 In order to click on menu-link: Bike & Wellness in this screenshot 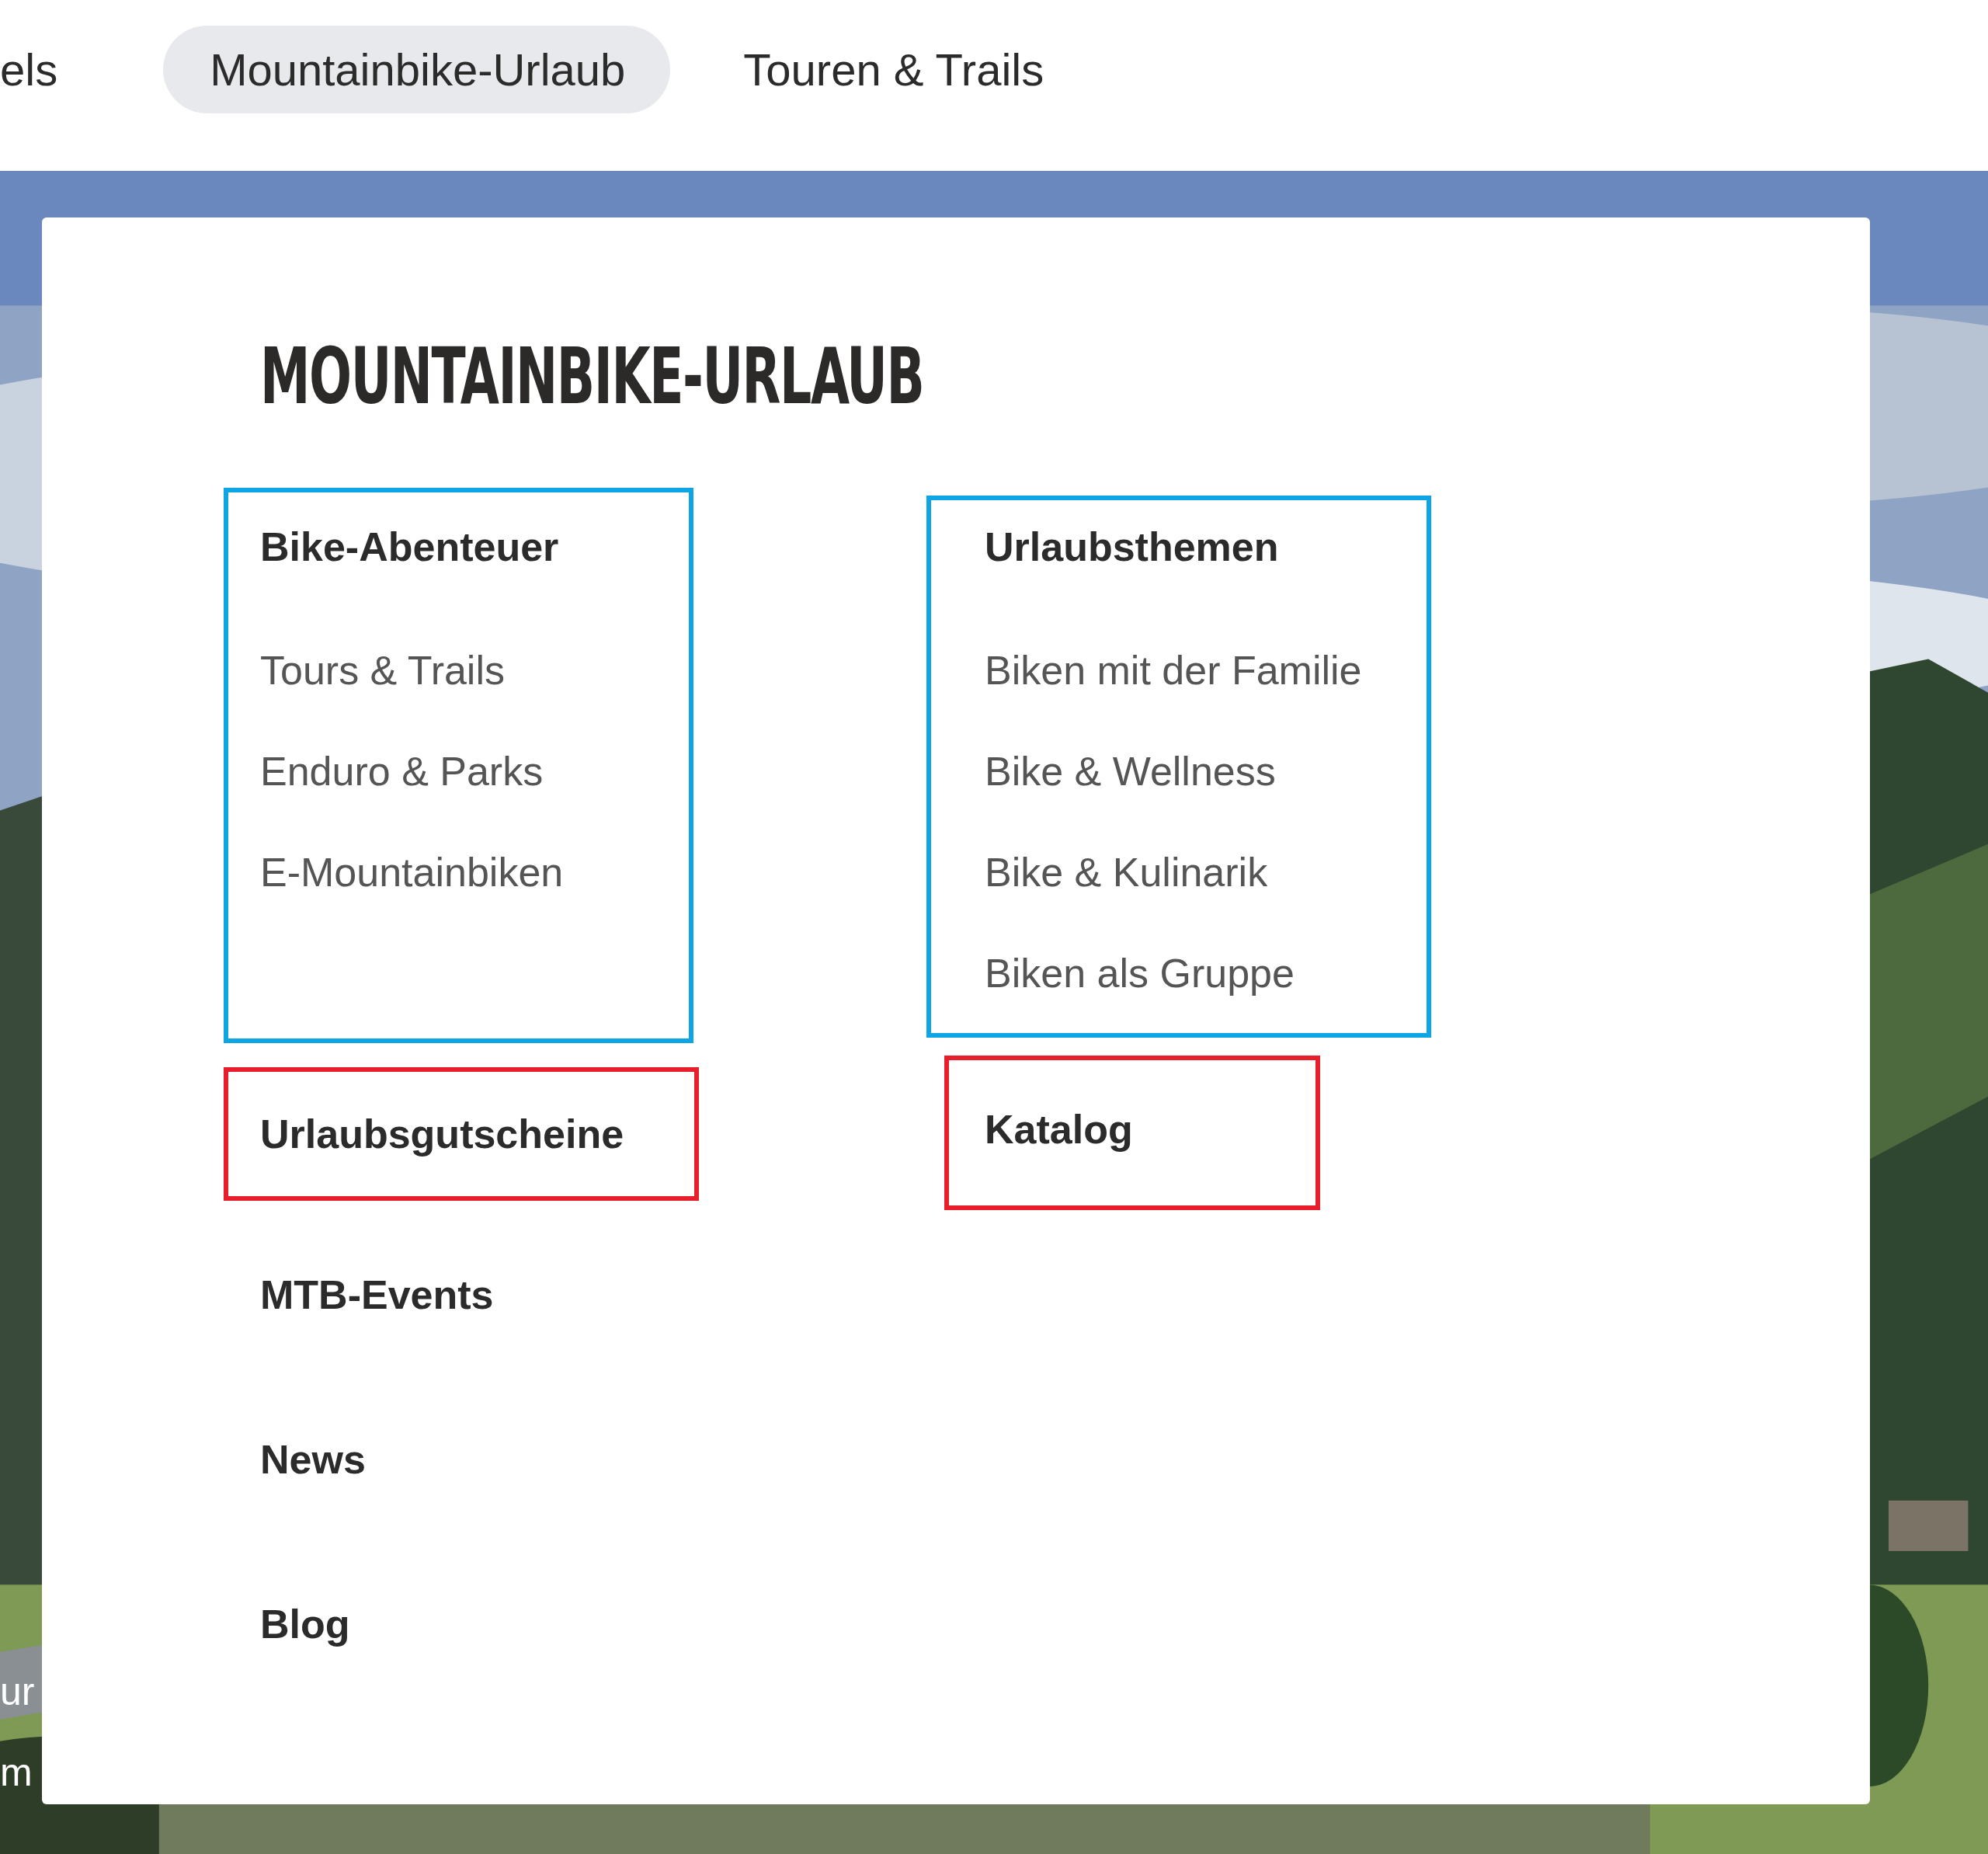, I will do `click(1130, 771)`.